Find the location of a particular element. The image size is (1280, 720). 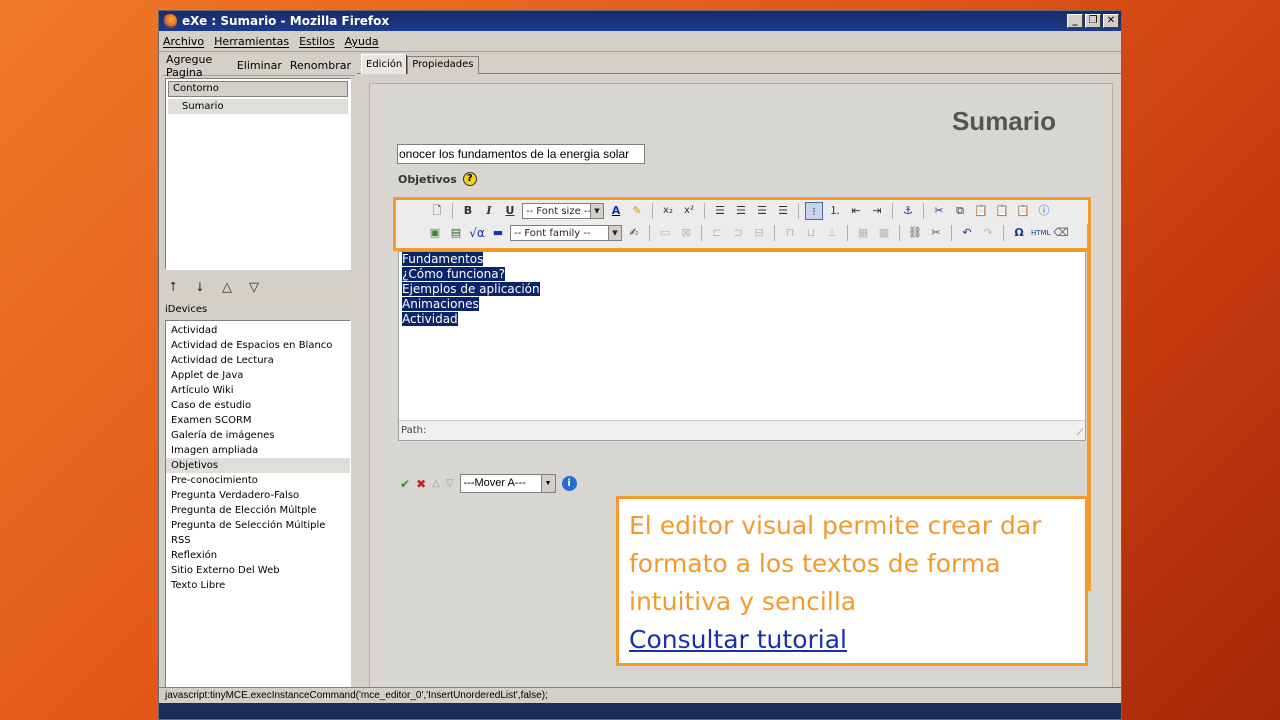

tab-propiedades: Propiedades is located at coordinates (443, 65).